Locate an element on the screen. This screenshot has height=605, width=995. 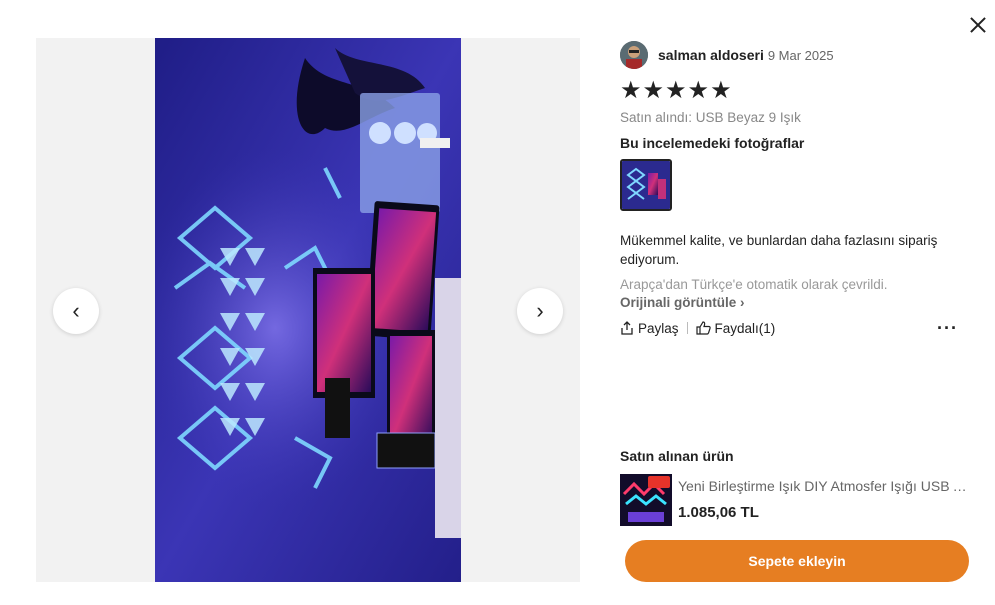
star-rating: ★★★★★ is located at coordinates (676, 90).